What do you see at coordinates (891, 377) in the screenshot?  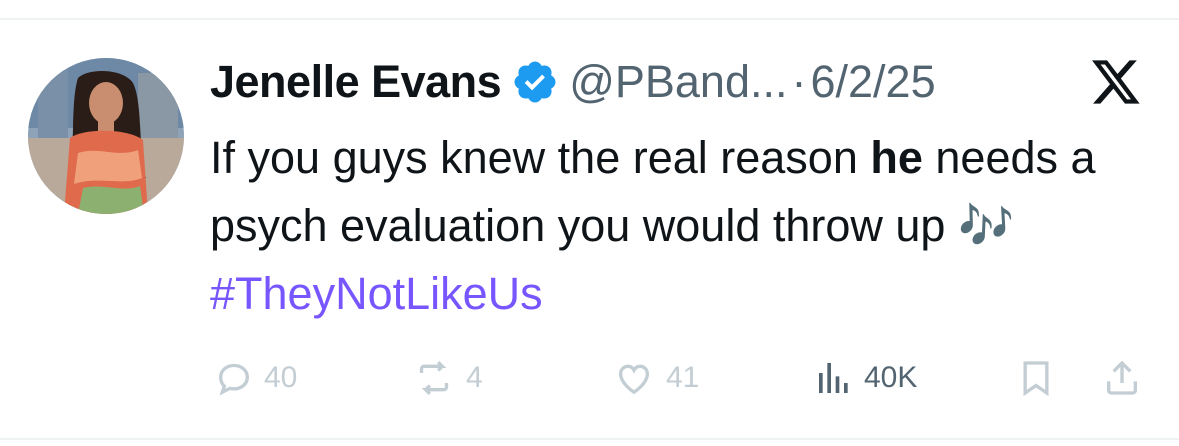 I see `views-count: 40K` at bounding box center [891, 377].